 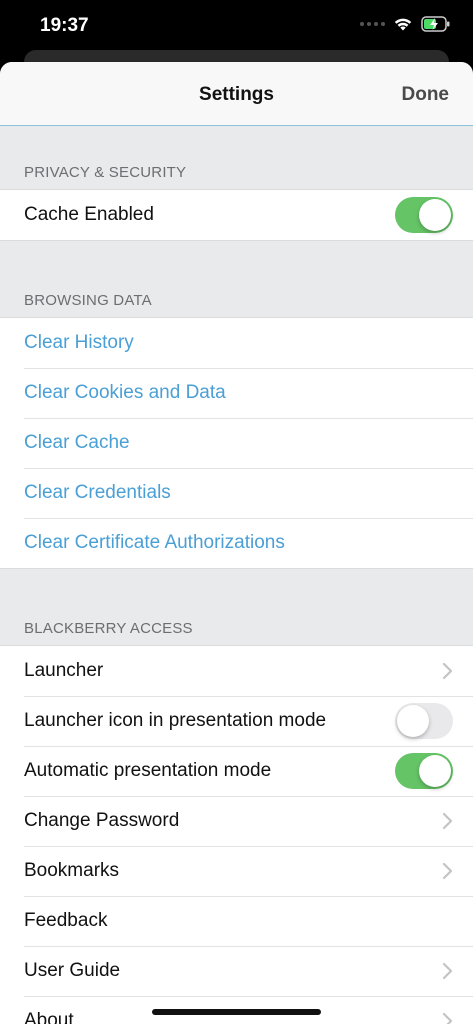 I want to click on clear-history-label: Clear History, so click(x=79, y=342).